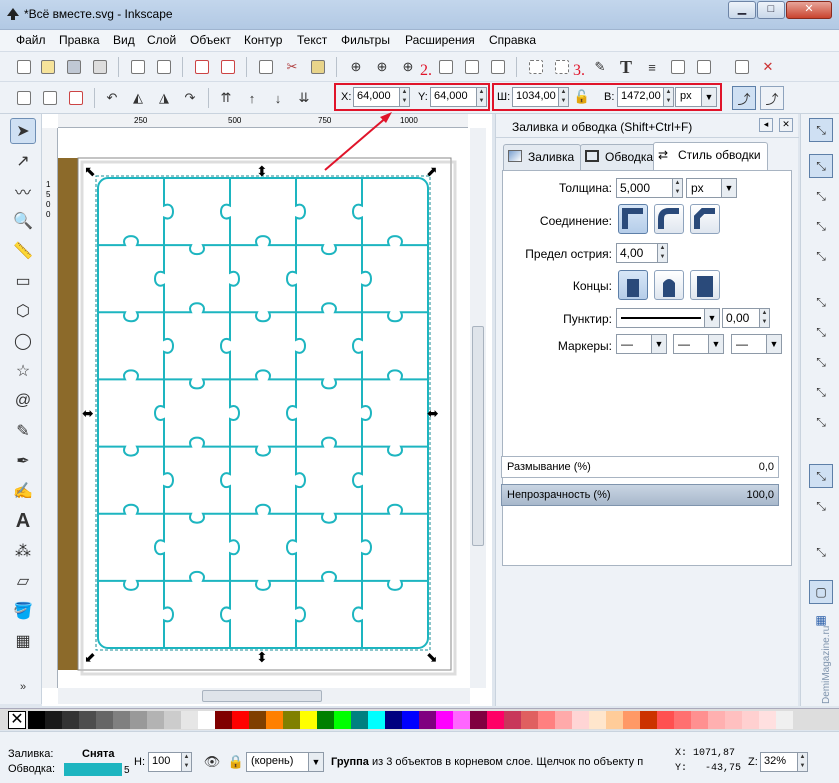  What do you see at coordinates (633, 219) in the screenshot?
I see `join-miter-button` at bounding box center [633, 219].